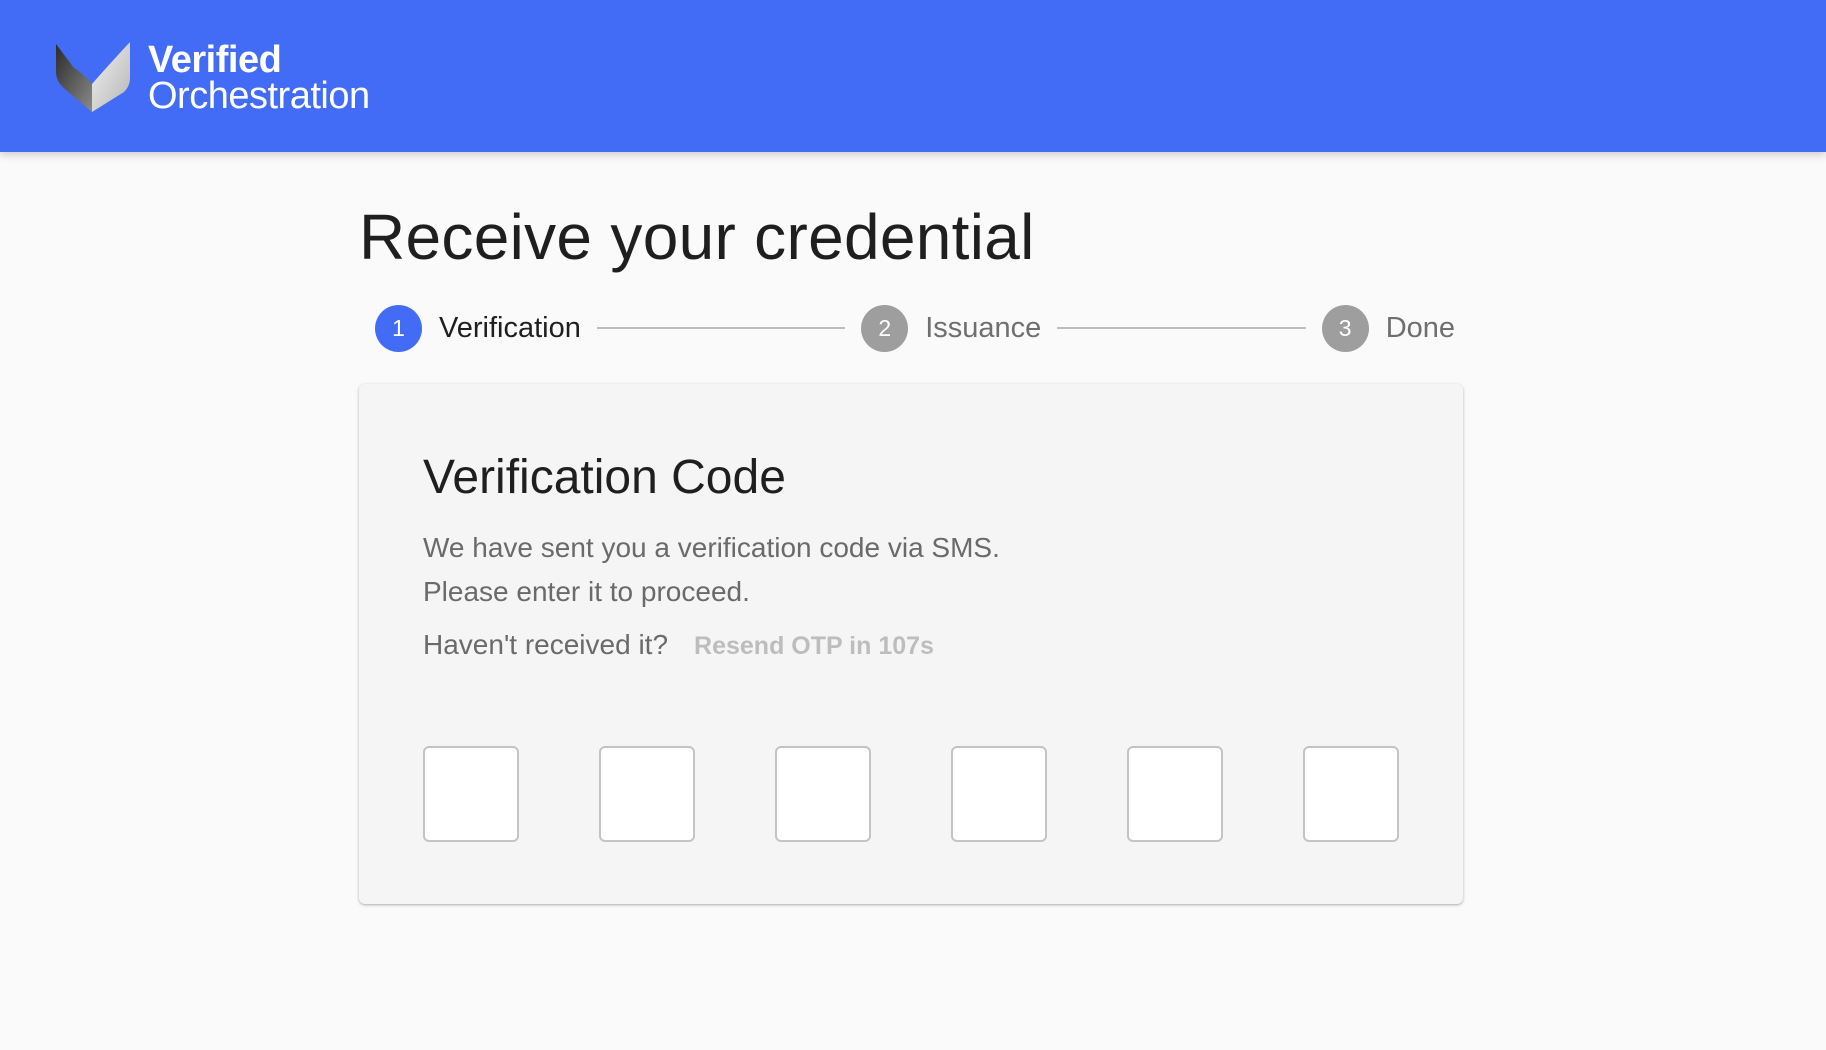 This screenshot has width=1826, height=1050. I want to click on brand-name-line2: Orchestration, so click(259, 96).